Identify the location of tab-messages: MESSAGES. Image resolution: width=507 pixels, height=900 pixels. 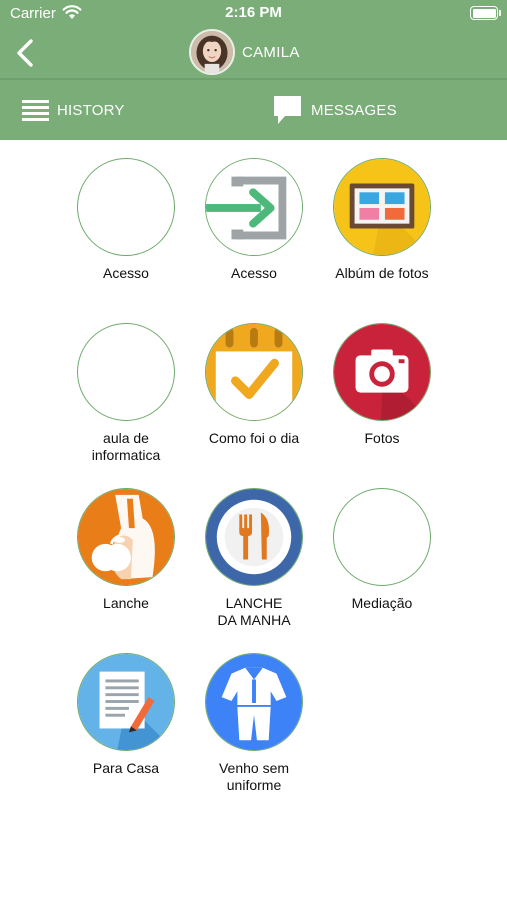
(334, 110).